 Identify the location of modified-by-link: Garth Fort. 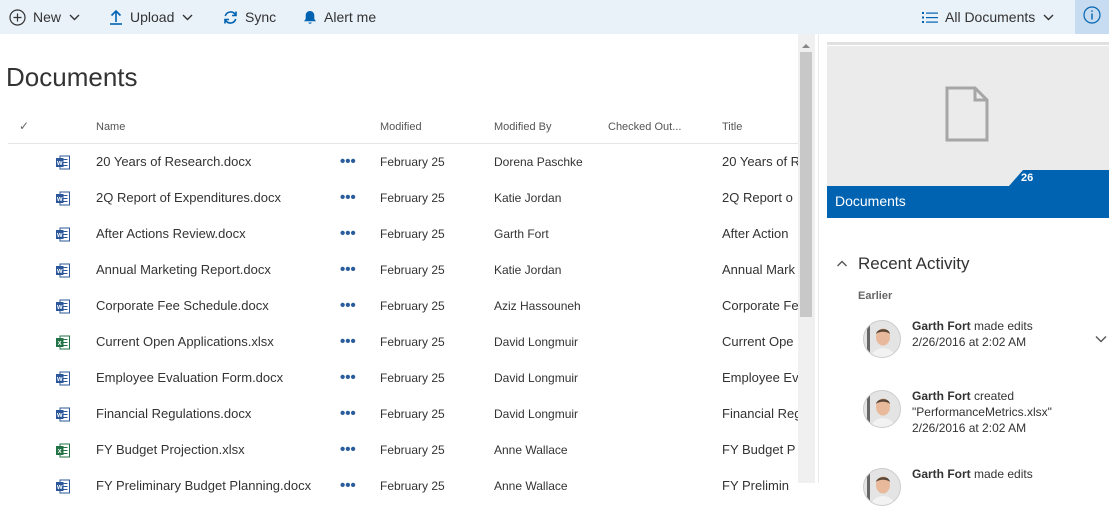
(521, 234).